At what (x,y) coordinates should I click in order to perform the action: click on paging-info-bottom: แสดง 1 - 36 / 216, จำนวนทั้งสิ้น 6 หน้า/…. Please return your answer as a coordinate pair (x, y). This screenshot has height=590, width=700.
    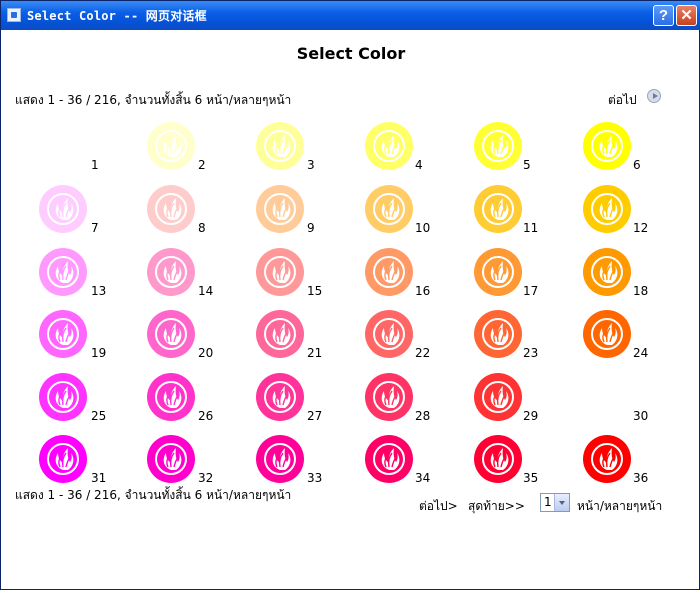
    Looking at the image, I should click on (153, 495).